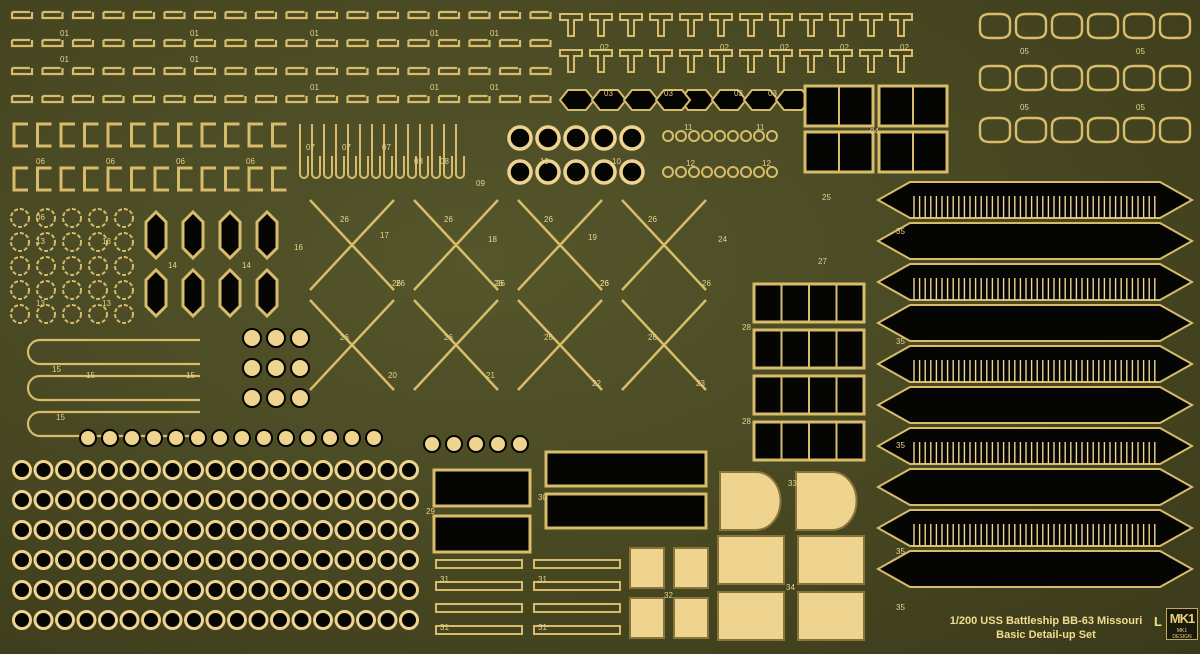 The image size is (1200, 654). I want to click on part-number-label: 05, so click(1024, 51).